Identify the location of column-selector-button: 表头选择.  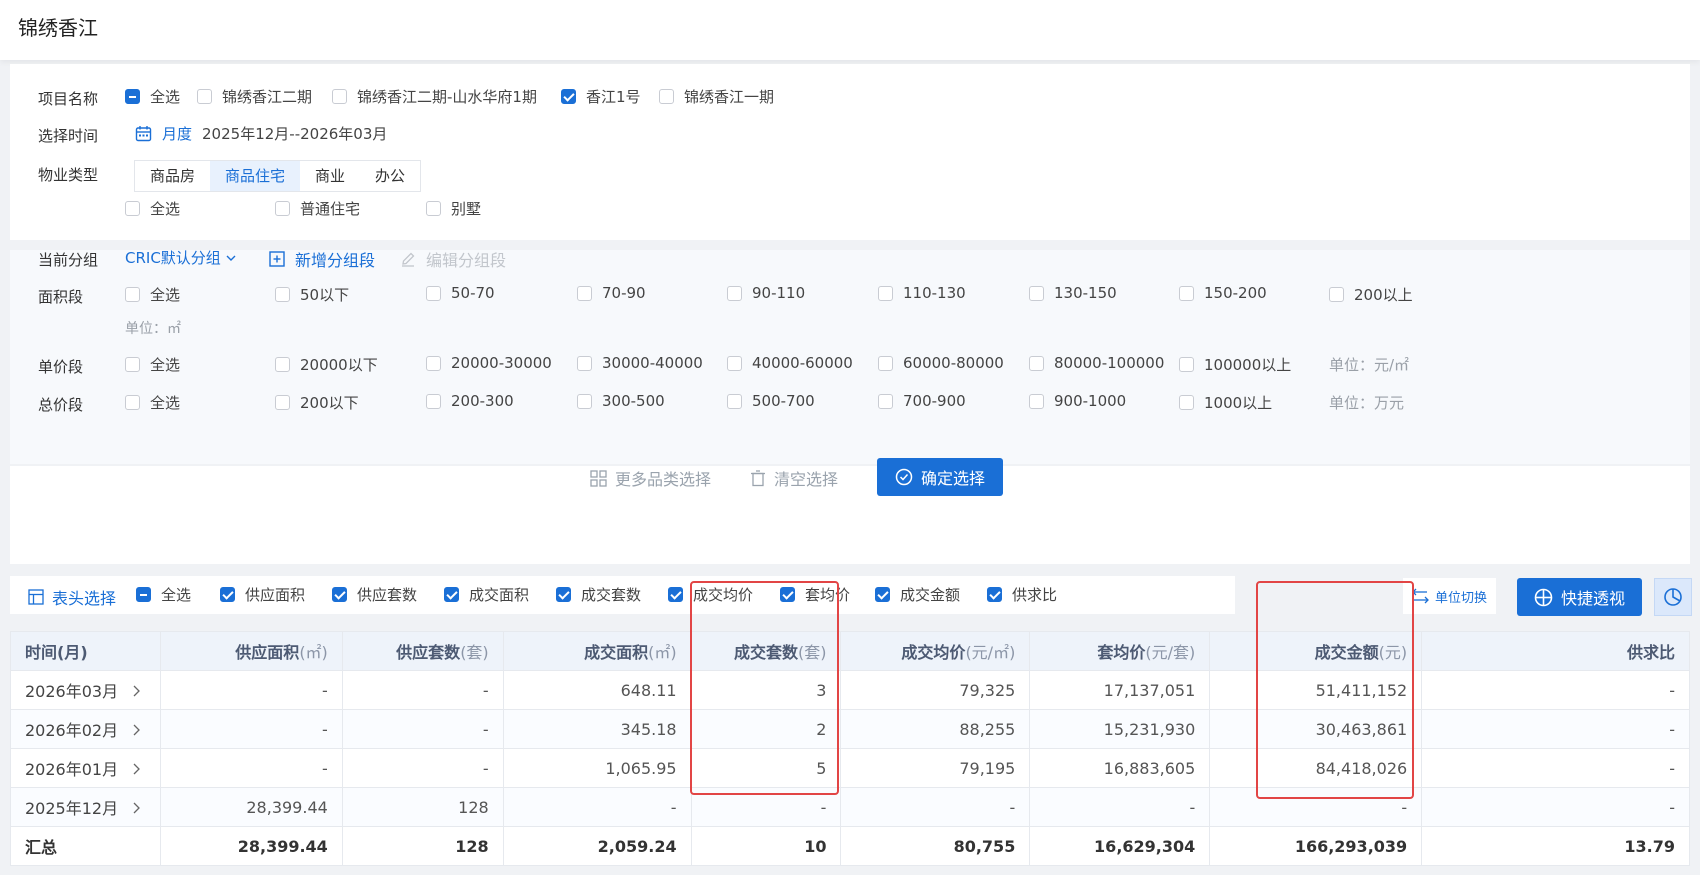
(72, 597).